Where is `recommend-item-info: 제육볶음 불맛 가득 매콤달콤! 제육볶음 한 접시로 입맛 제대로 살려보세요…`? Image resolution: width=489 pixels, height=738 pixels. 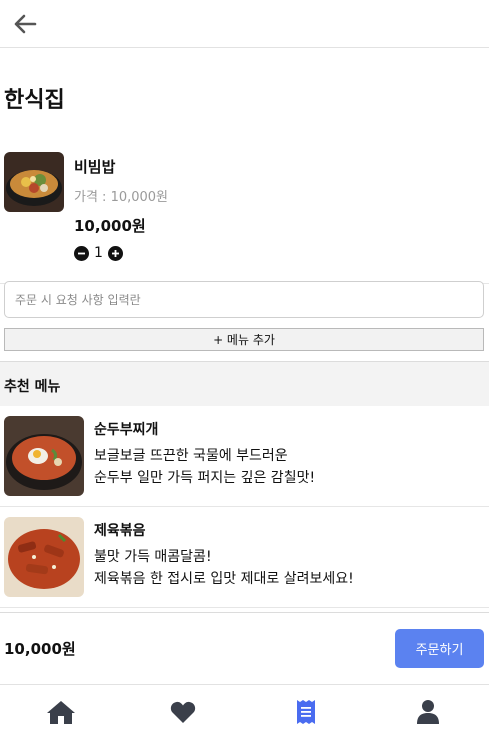 recommend-item-info: 제육볶음 불맛 가득 매콤달콤! 제육볶음 한 접시로 입맛 제대로 살려보세요… is located at coordinates (224, 562).